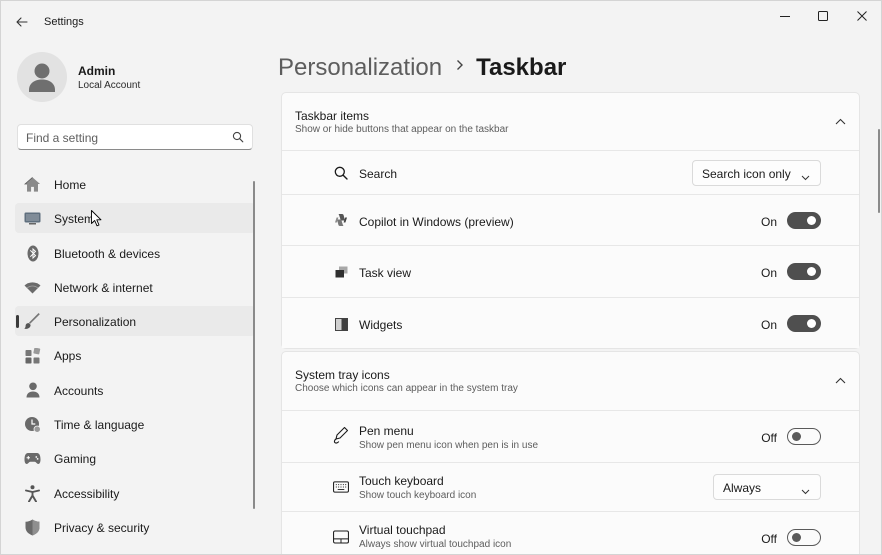  I want to click on apps-icon, so click(32, 355).